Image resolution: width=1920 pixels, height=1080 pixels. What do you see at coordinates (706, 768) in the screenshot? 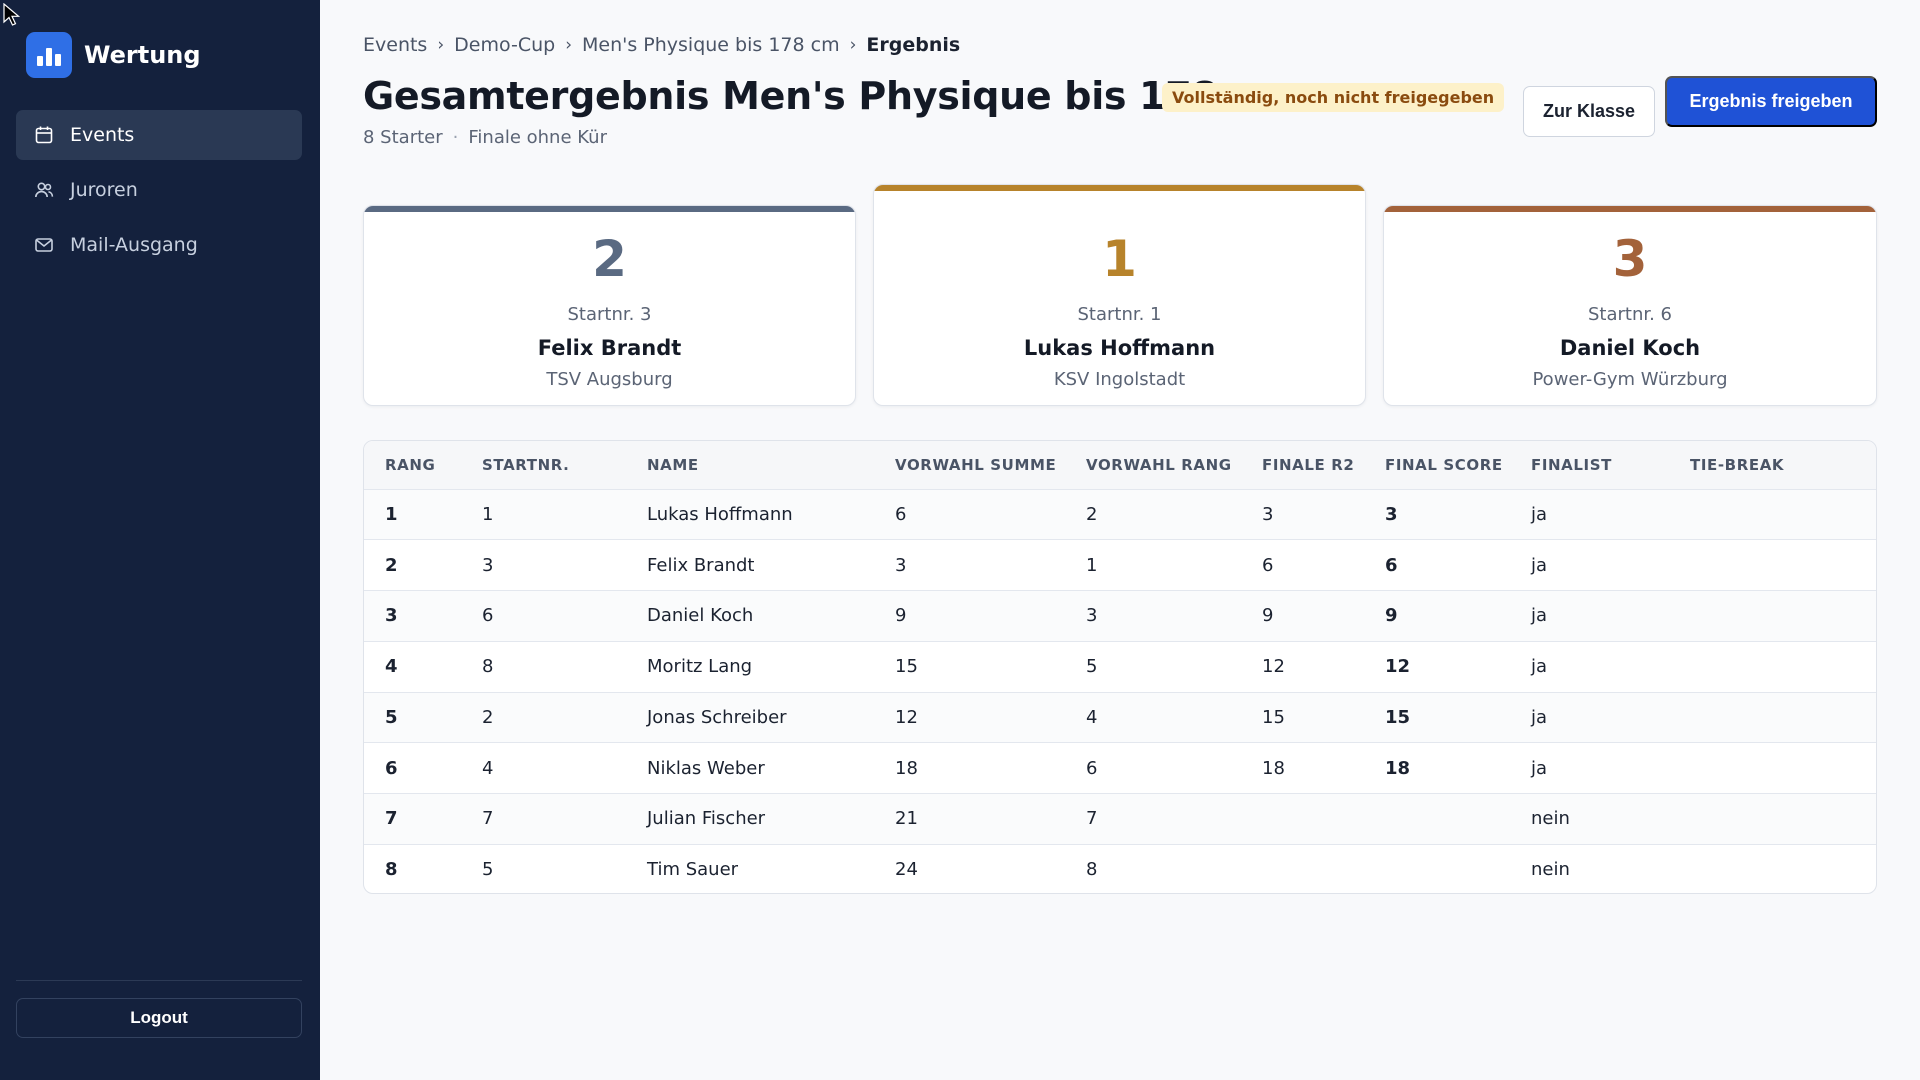
I see `cell-name: Niklas Weber` at bounding box center [706, 768].